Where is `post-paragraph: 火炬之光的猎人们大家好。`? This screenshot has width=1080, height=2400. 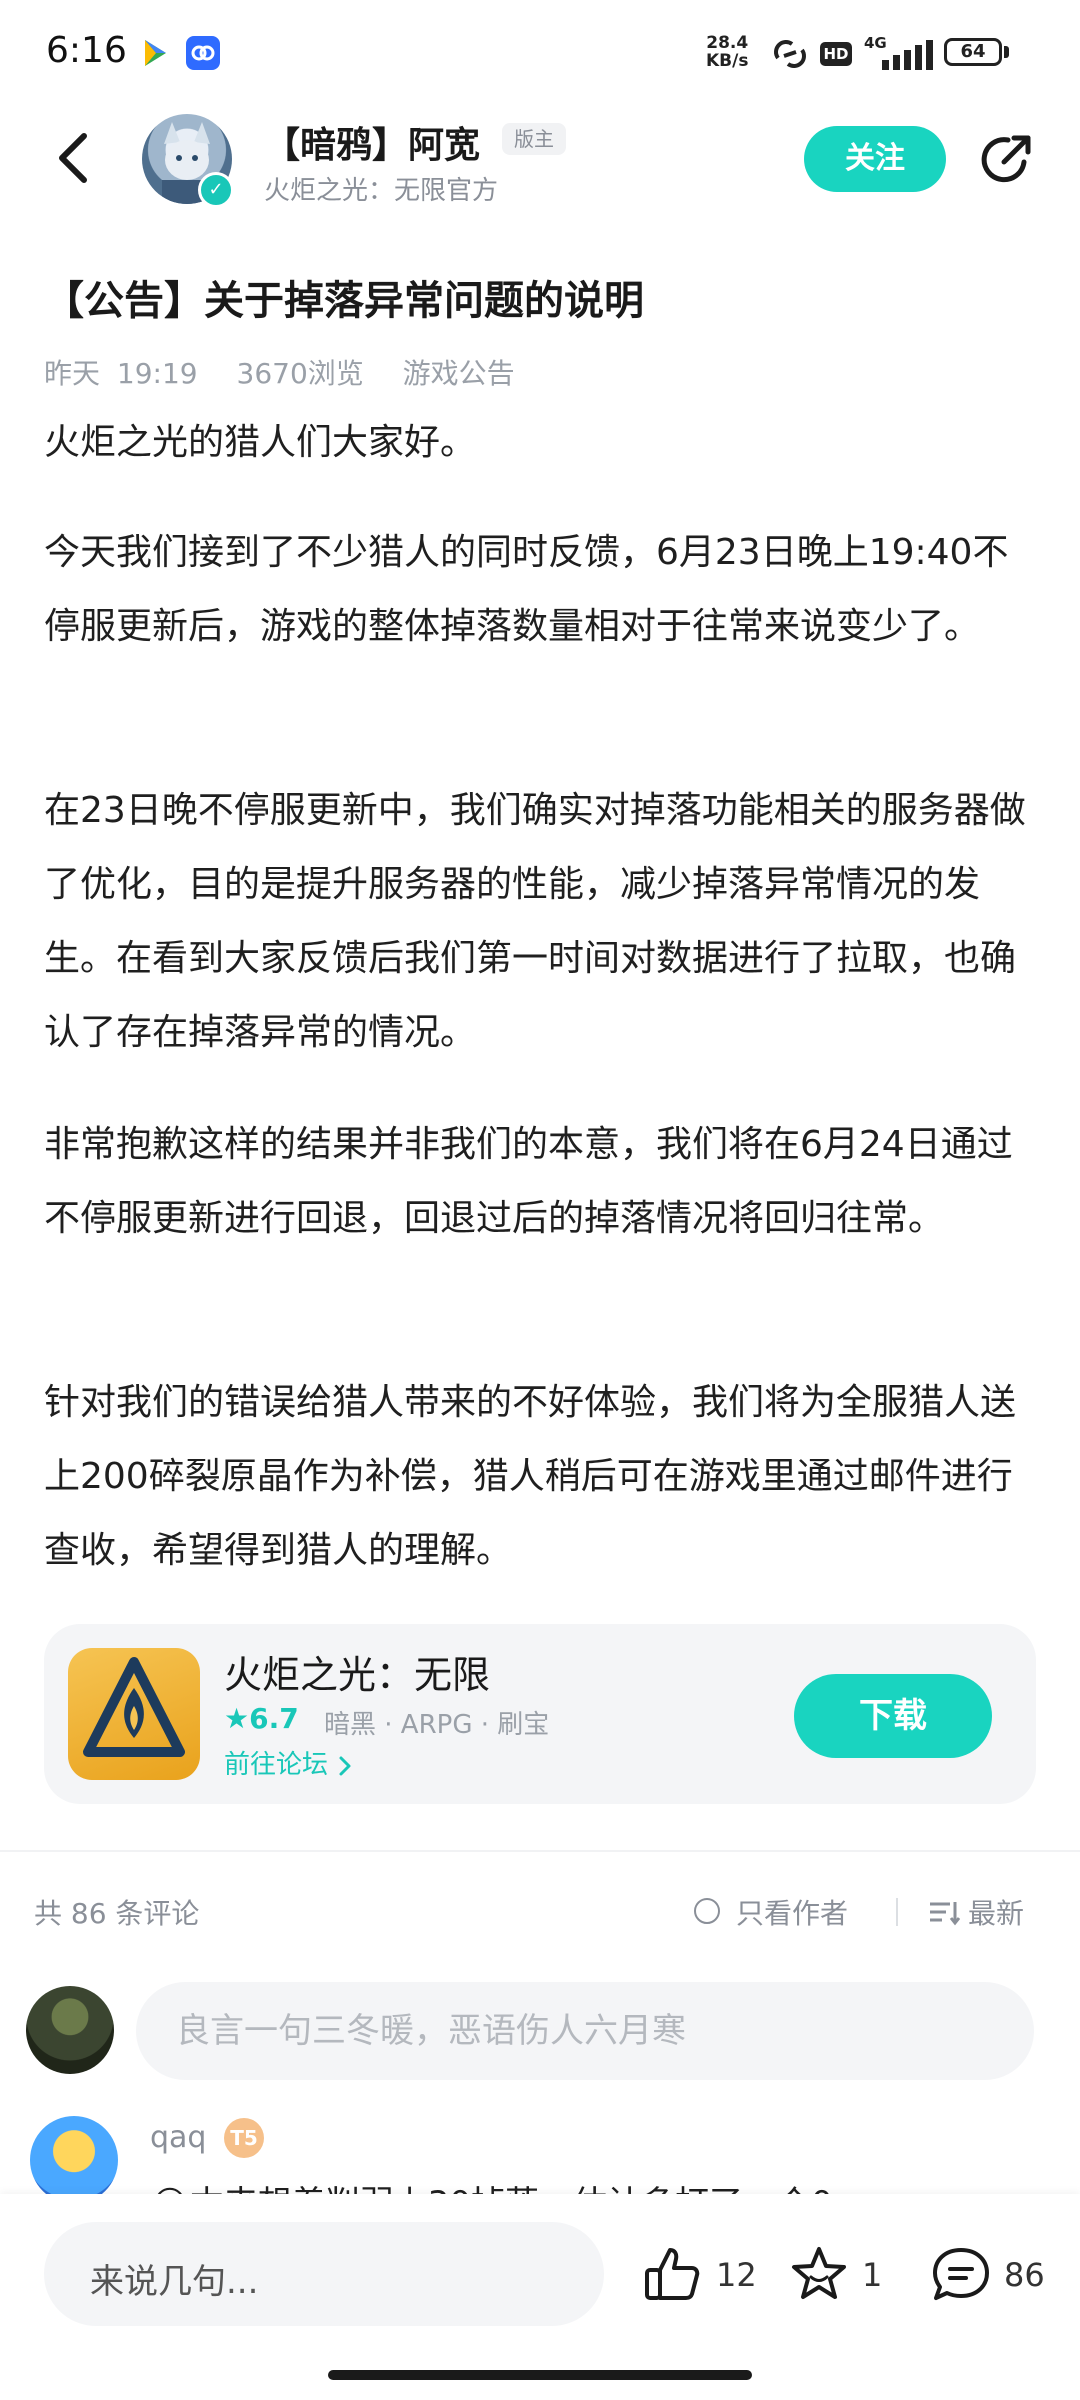 post-paragraph: 火炬之光的猎人们大家好。 is located at coordinates (260, 442).